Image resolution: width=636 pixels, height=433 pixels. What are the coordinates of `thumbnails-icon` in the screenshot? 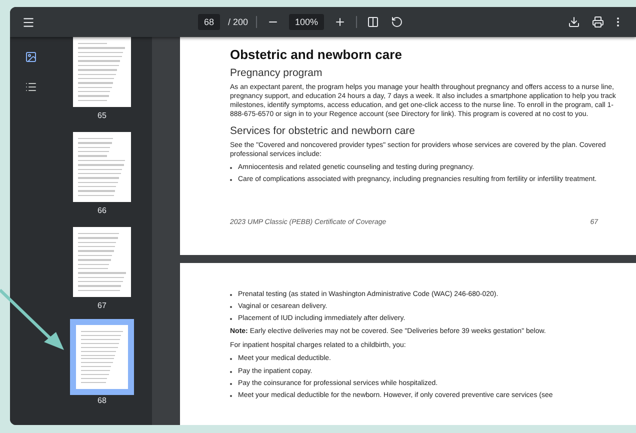 It's located at (31, 57).